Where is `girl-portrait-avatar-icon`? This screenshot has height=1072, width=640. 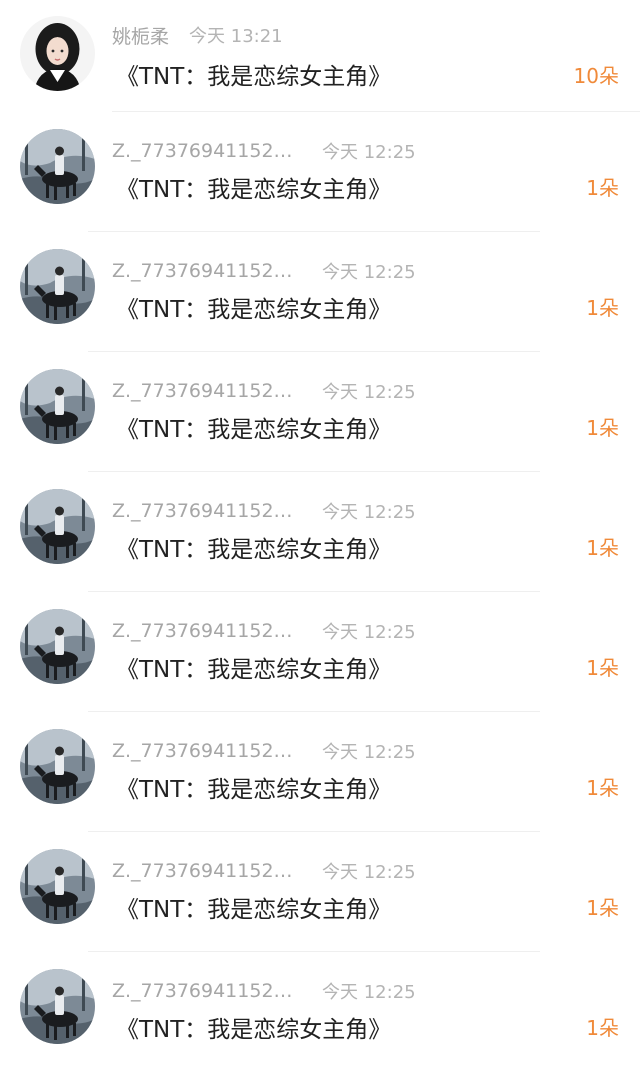 girl-portrait-avatar-icon is located at coordinates (57, 53).